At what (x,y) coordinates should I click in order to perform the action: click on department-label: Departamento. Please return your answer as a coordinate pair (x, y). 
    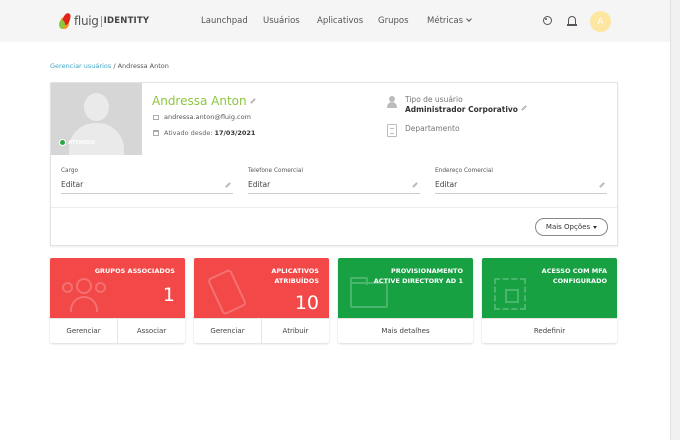
    Looking at the image, I should click on (432, 128).